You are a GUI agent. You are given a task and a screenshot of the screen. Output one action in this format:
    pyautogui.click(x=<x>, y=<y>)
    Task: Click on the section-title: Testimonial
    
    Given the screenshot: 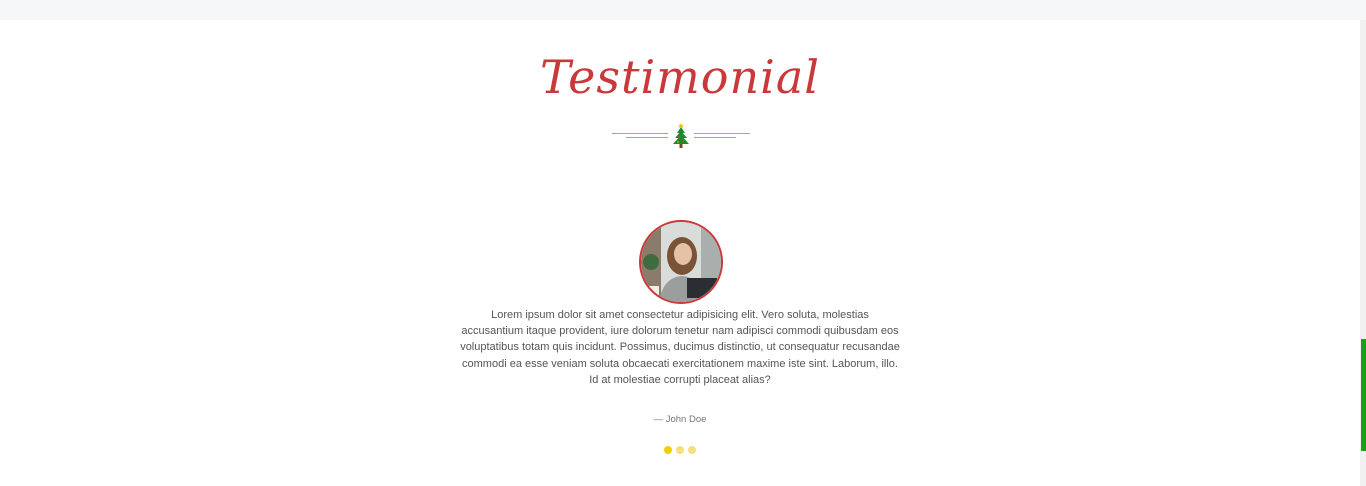 What is the action you would take?
    pyautogui.click(x=680, y=77)
    